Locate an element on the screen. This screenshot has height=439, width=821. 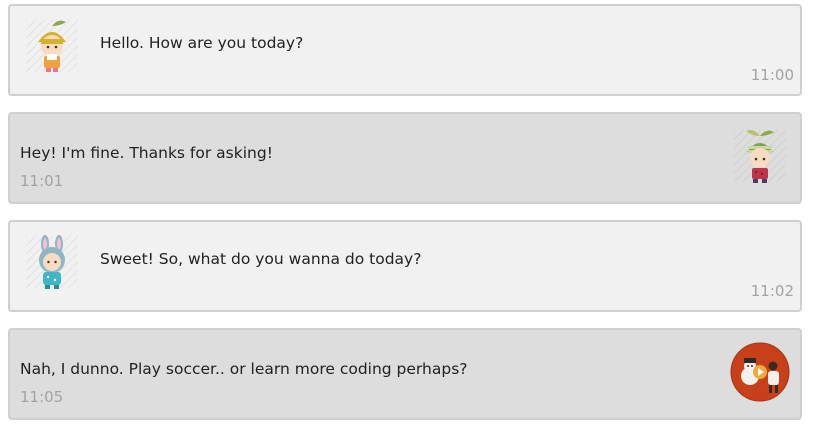
green-striped-sprout-hat-kid-icon is located at coordinates (760, 156).